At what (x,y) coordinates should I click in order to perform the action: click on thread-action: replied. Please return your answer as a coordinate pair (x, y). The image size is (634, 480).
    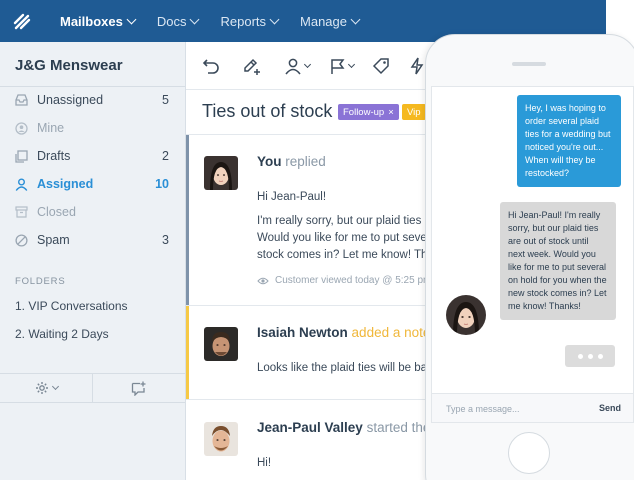
    Looking at the image, I should click on (305, 161).